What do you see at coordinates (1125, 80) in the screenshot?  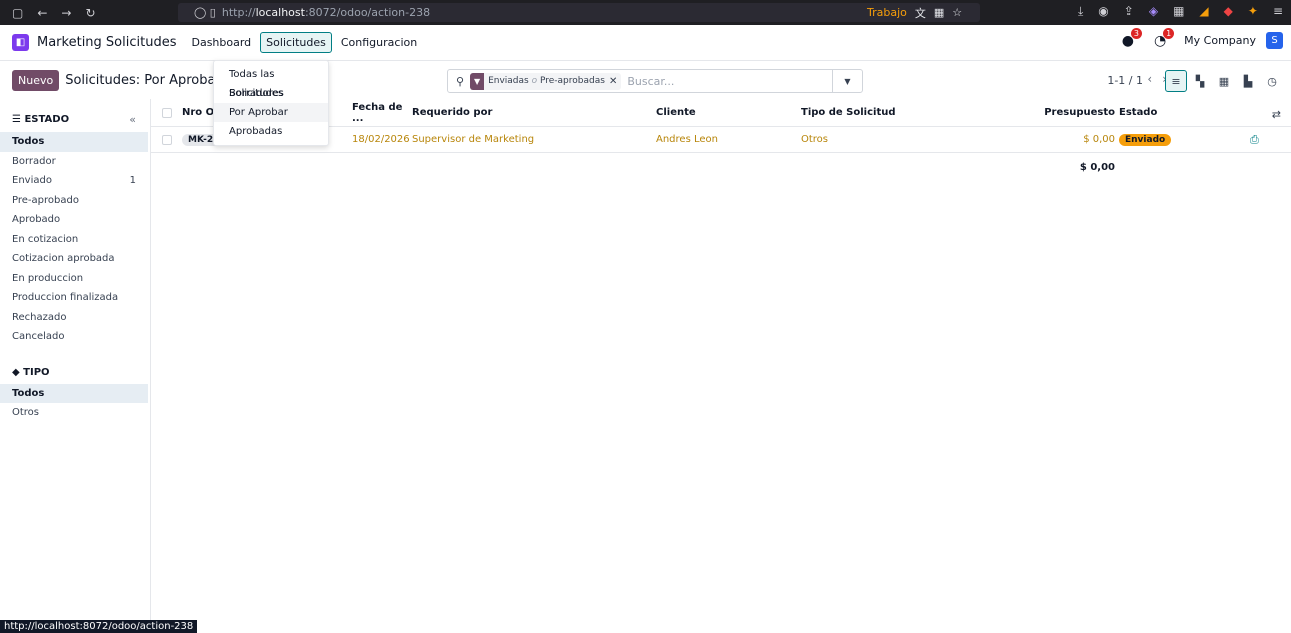 I see `pager-value: 1-1 / 1` at bounding box center [1125, 80].